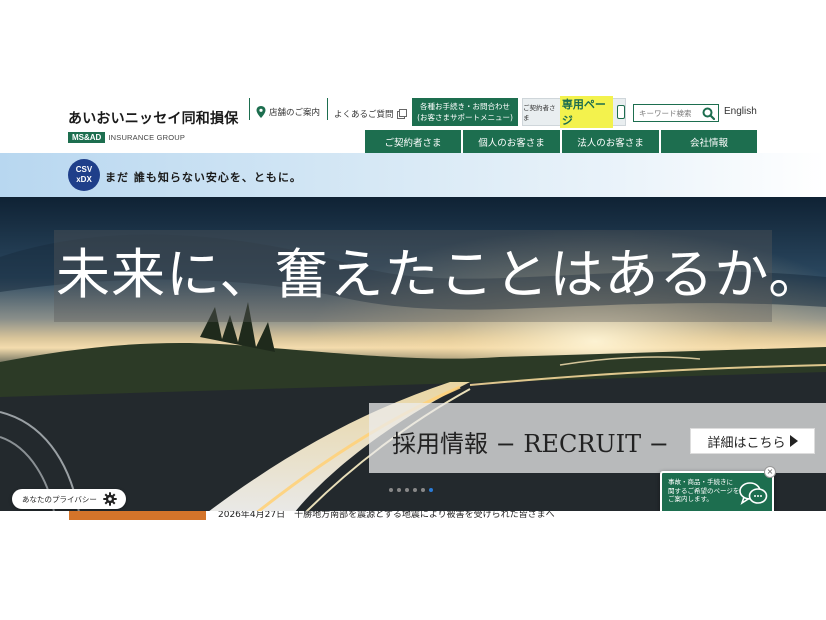 This screenshot has width=826, height=620. I want to click on csv-dx-badge: CSV xDX, so click(84, 175).